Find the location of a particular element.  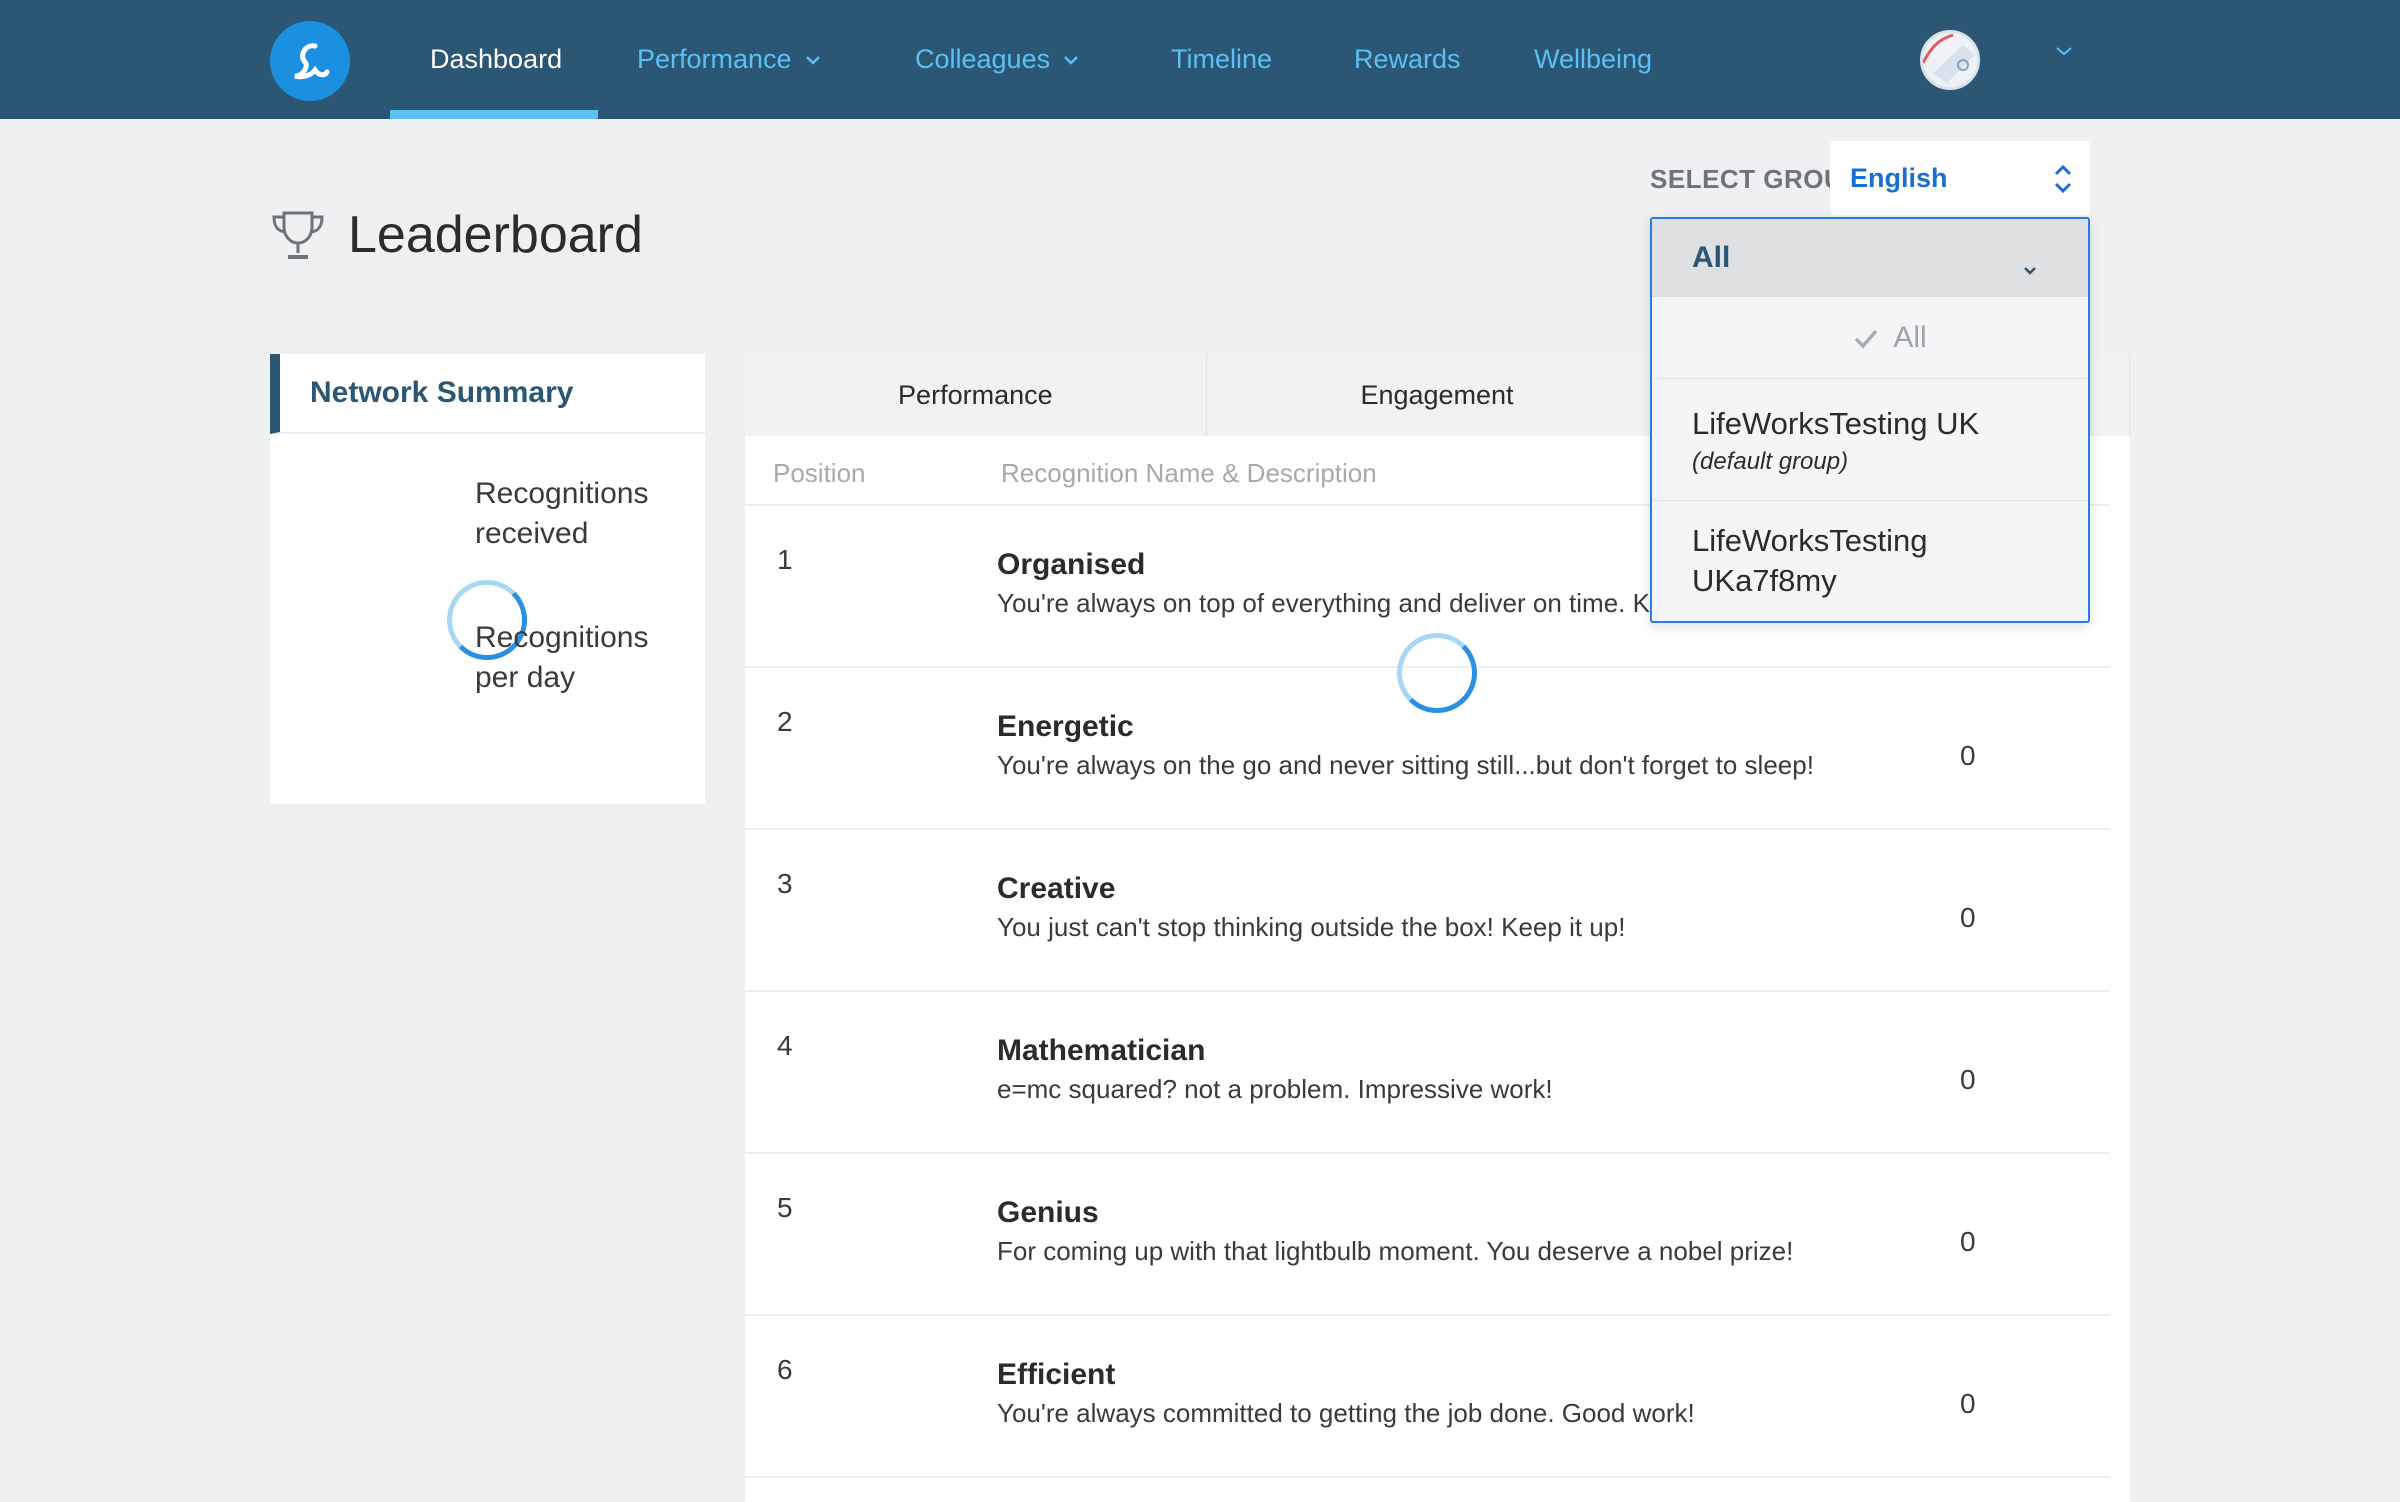

language-select: English is located at coordinates (1960, 178).